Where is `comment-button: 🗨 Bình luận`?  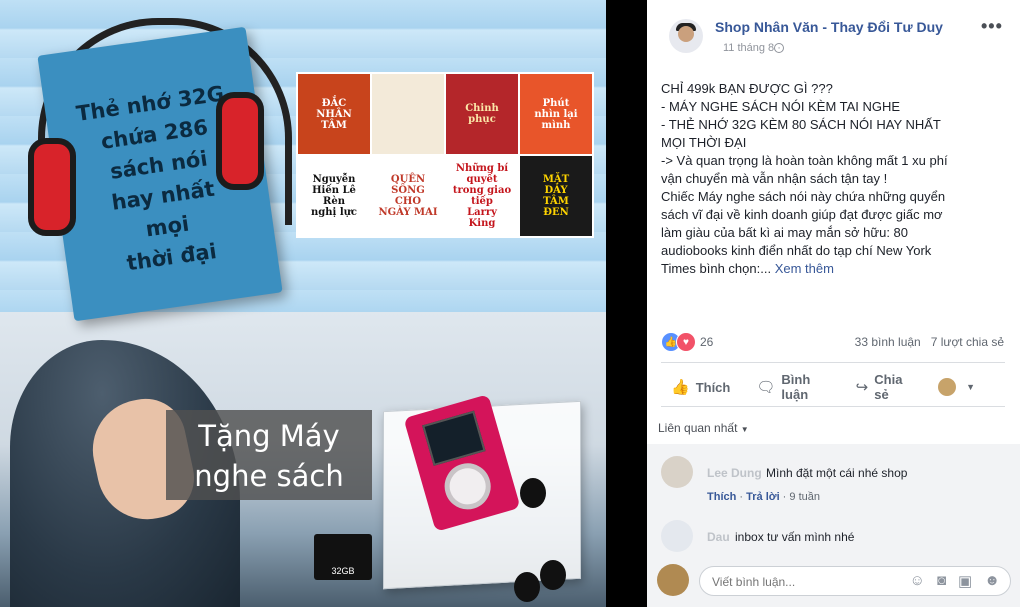
comment-button: 🗨 Bình luận is located at coordinates (792, 387).